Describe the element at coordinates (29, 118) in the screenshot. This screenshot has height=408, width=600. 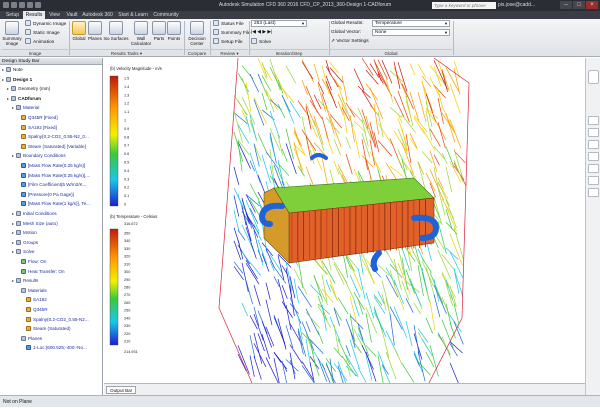
I see `tree-item: Q345R [Fixed]` at that location.